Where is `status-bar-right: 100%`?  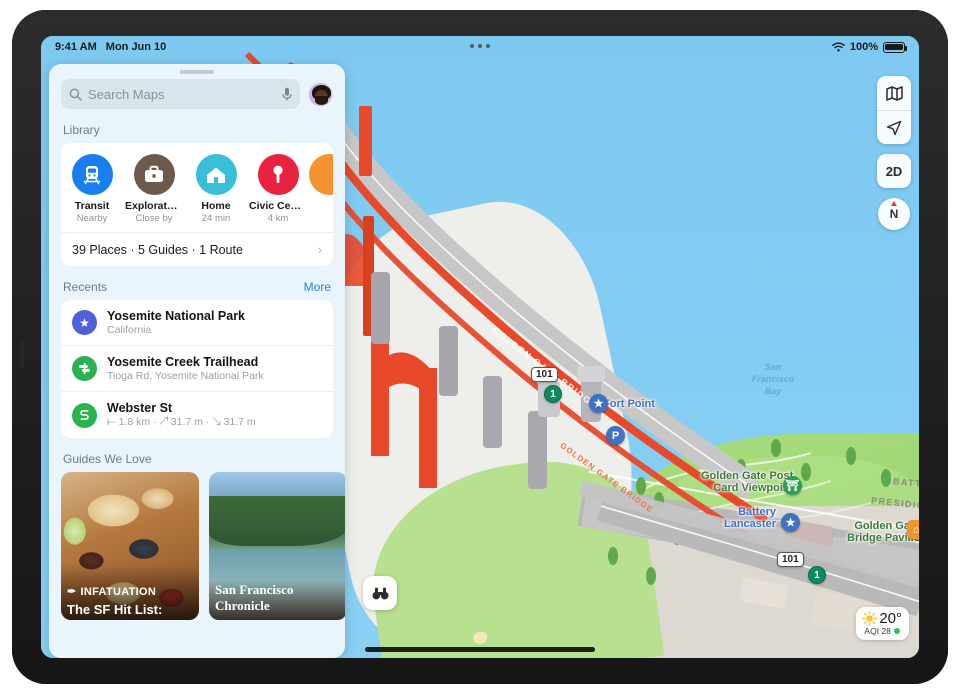 status-bar-right: 100% is located at coordinates (869, 47).